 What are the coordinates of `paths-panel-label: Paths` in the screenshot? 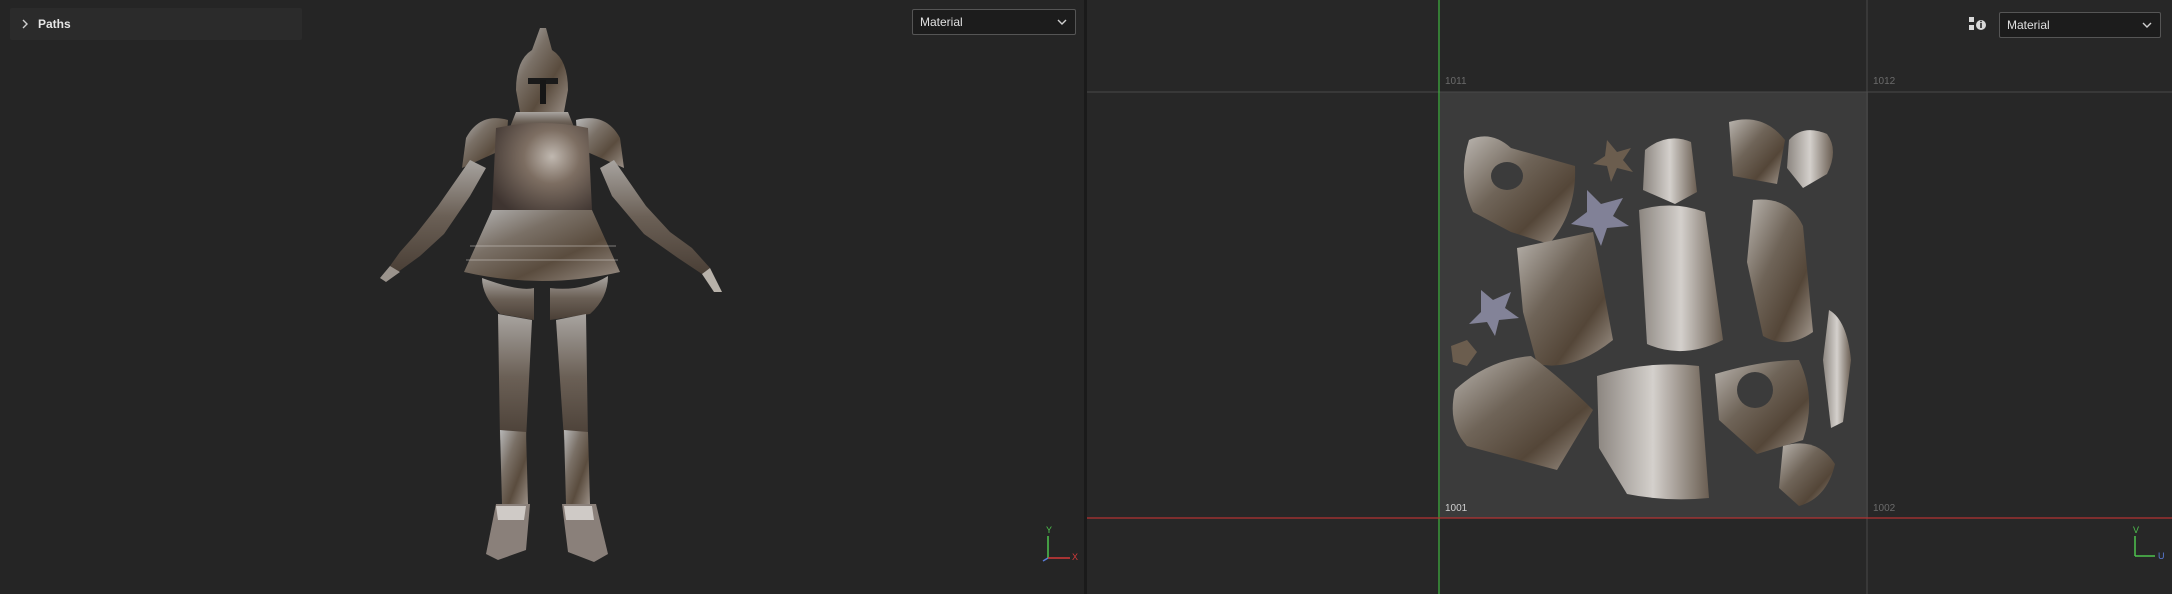 It's located at (54, 24).